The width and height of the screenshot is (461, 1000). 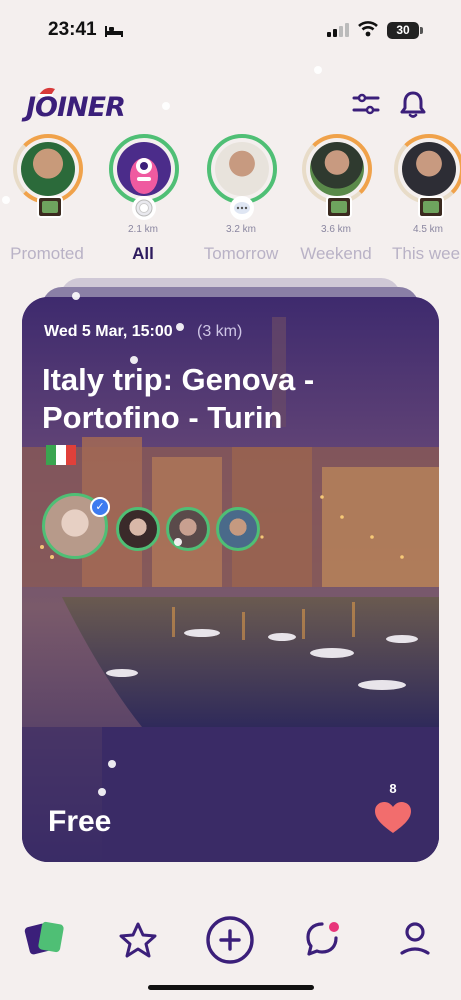 I want to click on event-distance: (3 km), so click(x=220, y=331).